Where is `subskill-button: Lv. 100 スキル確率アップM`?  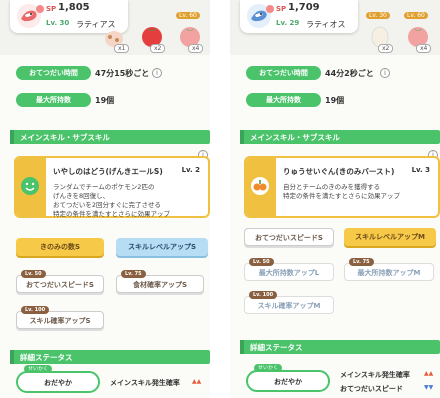 subskill-button: Lv. 100 スキル確率アップM is located at coordinates (289, 302).